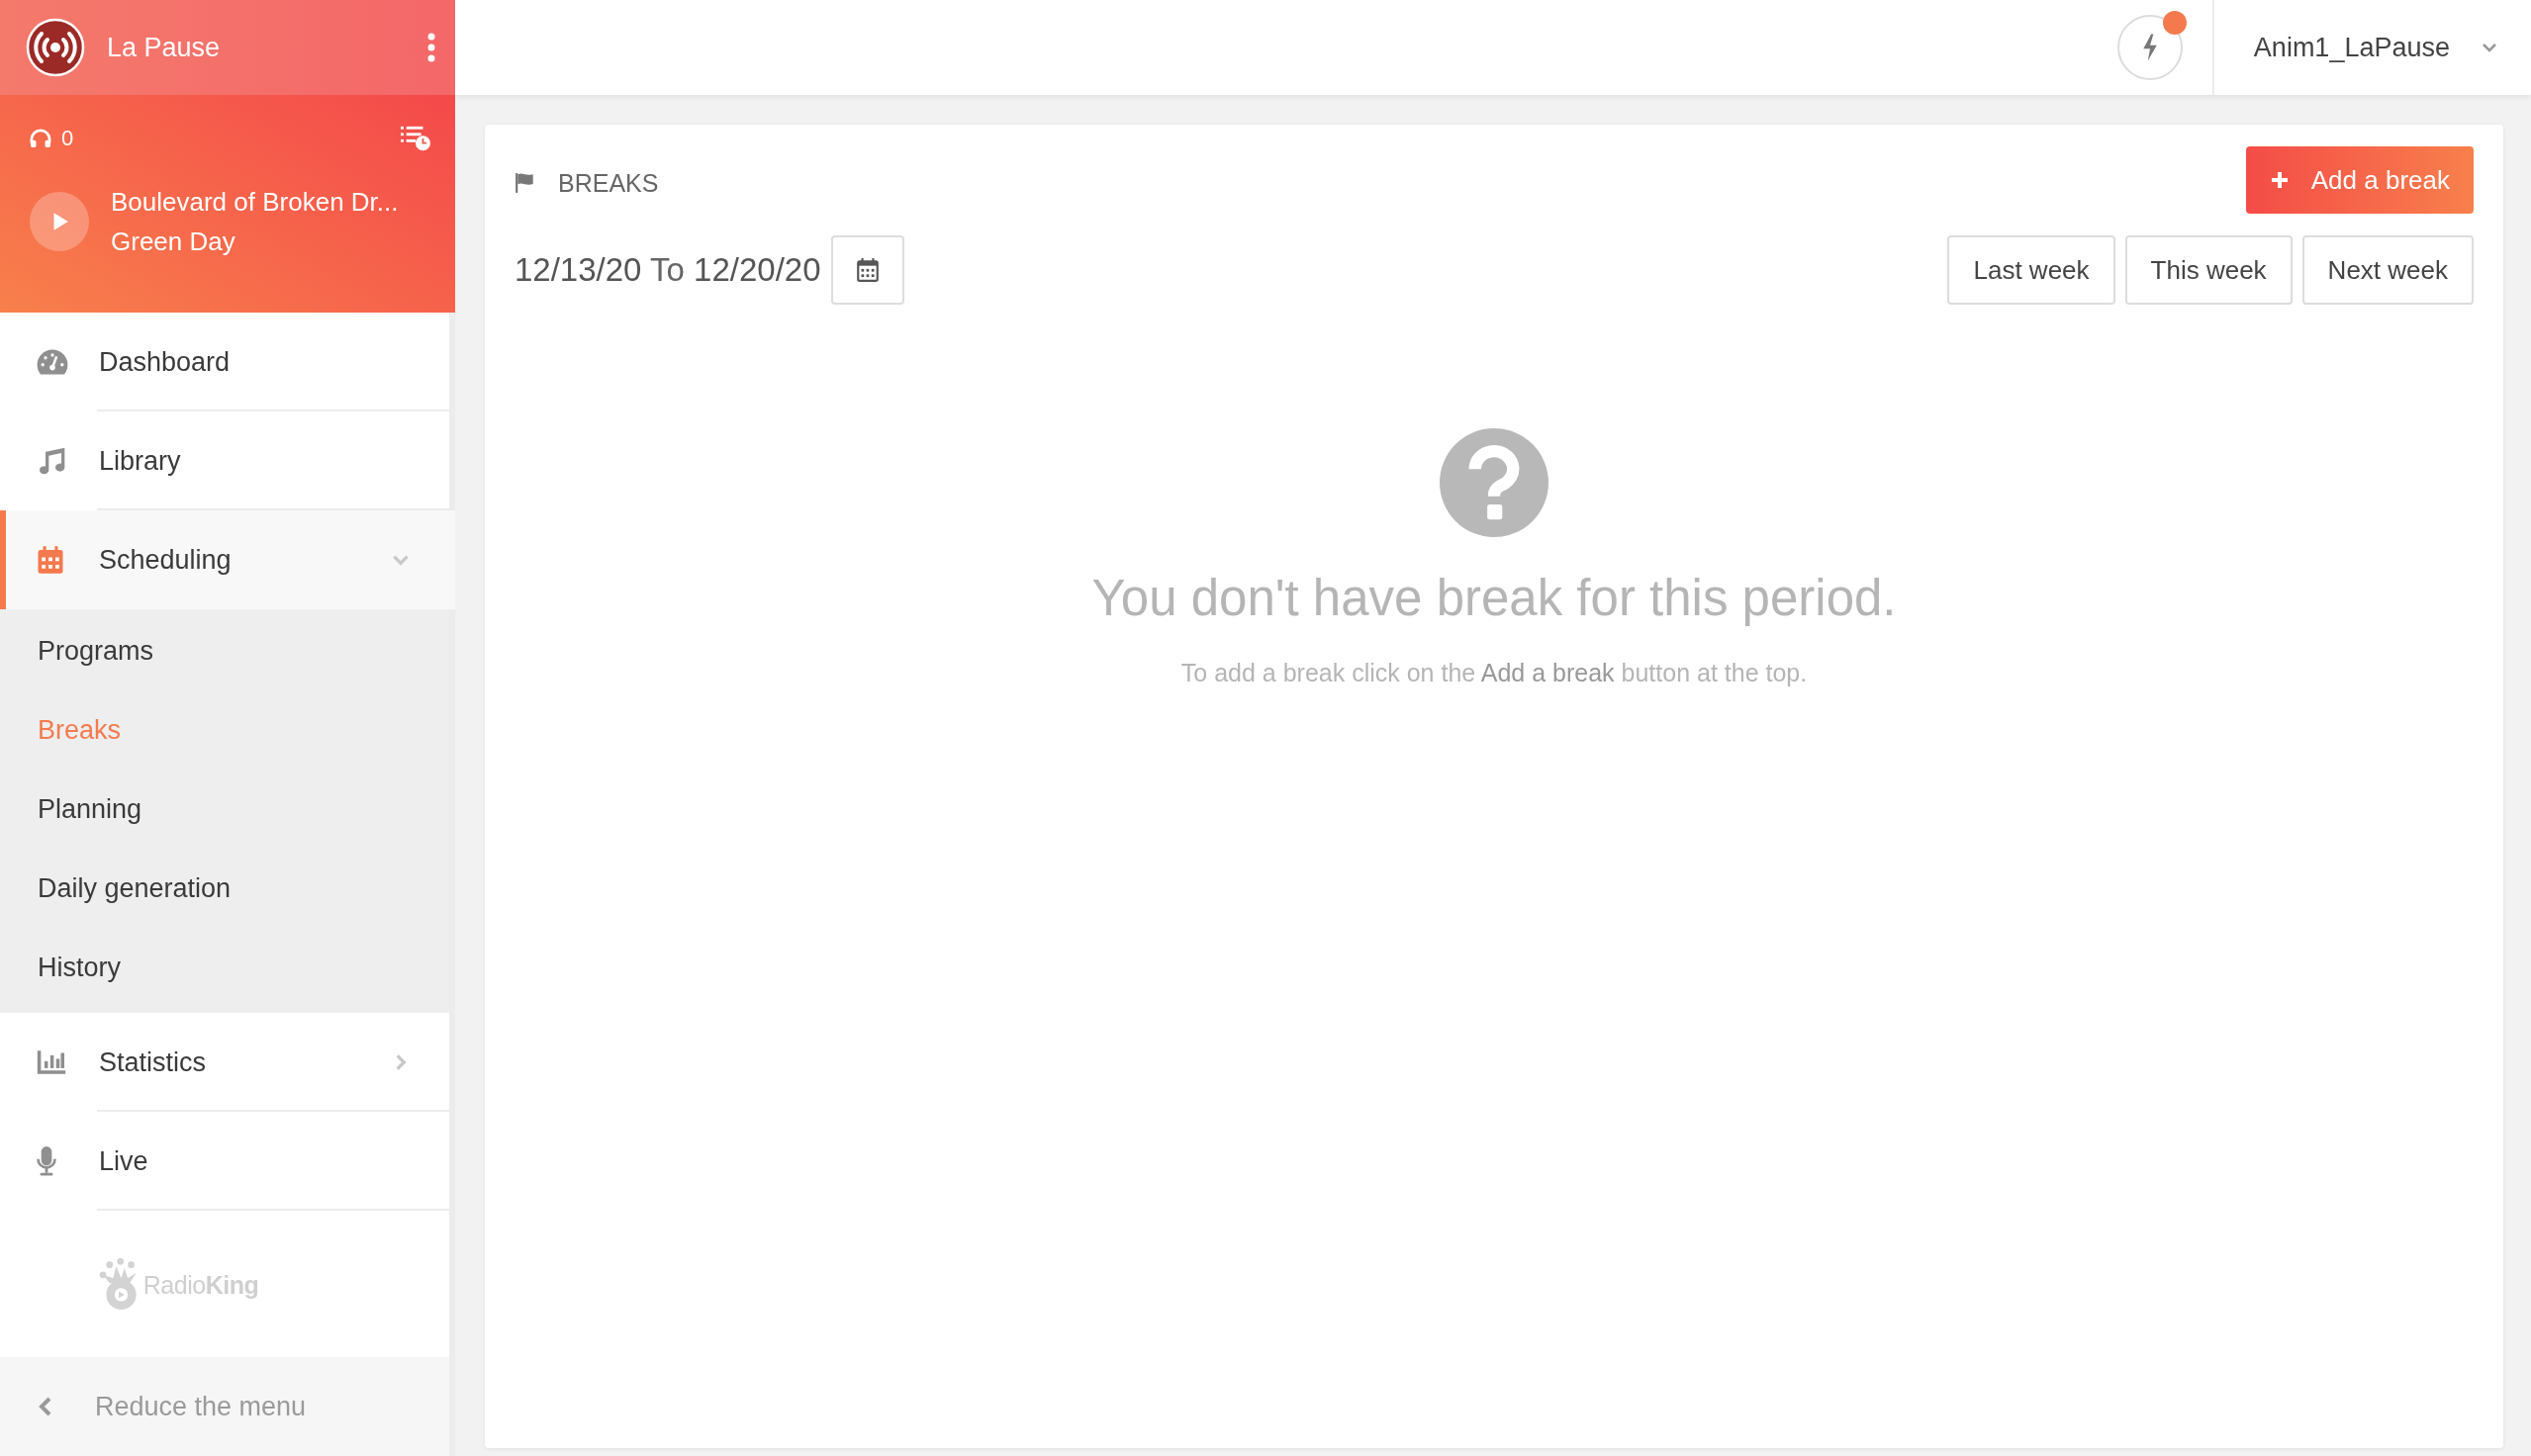 The image size is (2531, 1456). I want to click on submenu-item: Planning, so click(71, 809).